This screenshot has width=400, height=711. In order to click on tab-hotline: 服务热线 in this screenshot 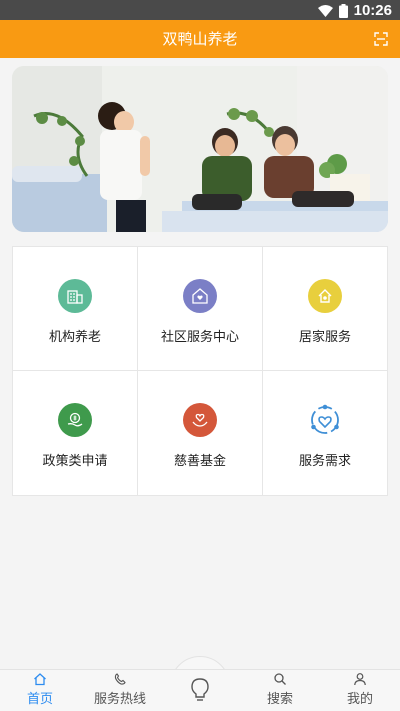, I will do `click(120, 690)`.